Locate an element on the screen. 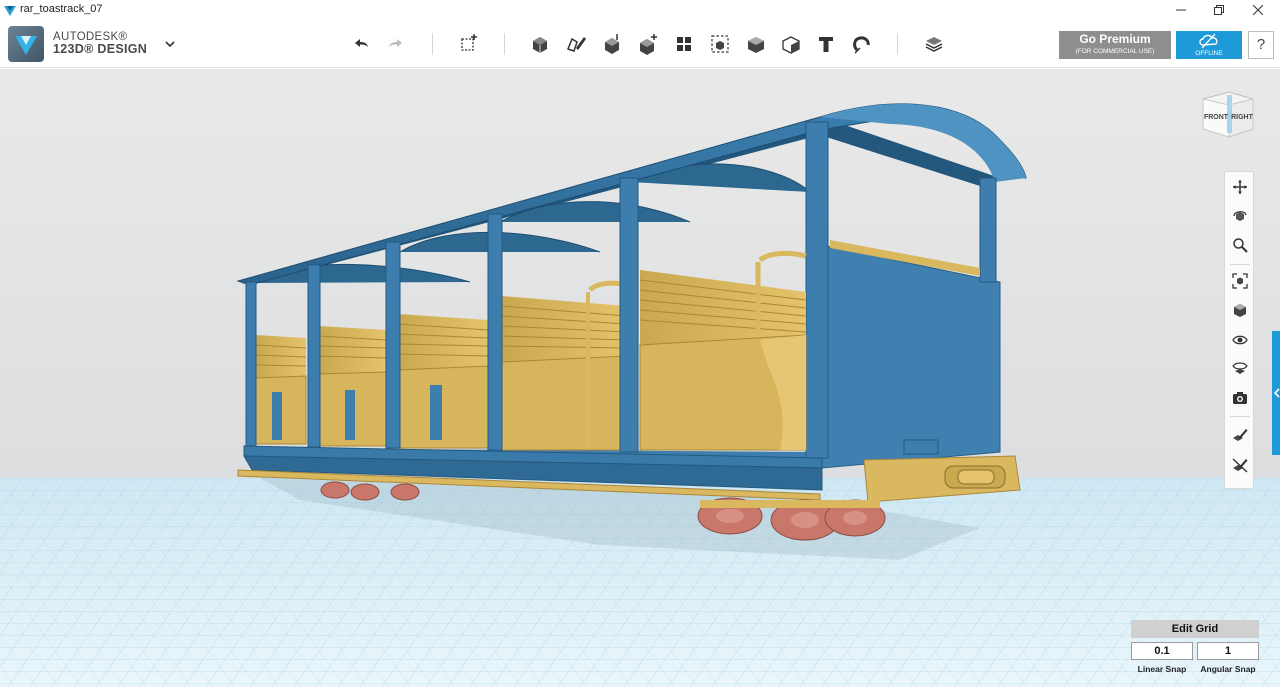 Image resolution: width=1280 pixels, height=687 pixels. materials-button is located at coordinates (934, 44).